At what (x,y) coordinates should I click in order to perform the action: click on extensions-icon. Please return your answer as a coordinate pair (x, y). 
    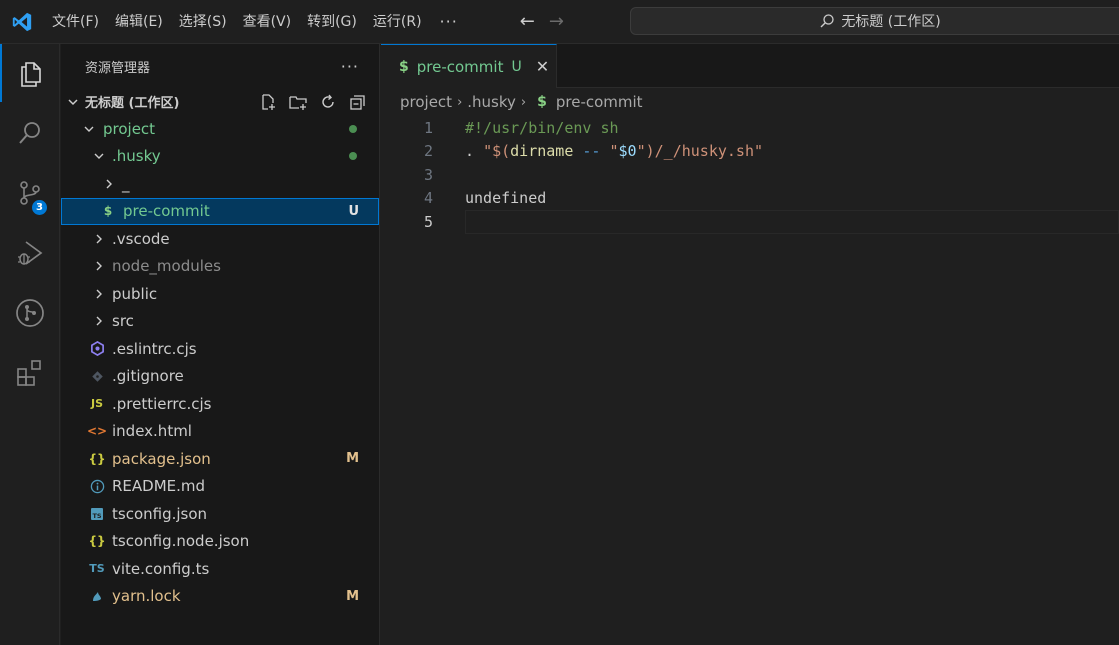
    Looking at the image, I should click on (29, 373).